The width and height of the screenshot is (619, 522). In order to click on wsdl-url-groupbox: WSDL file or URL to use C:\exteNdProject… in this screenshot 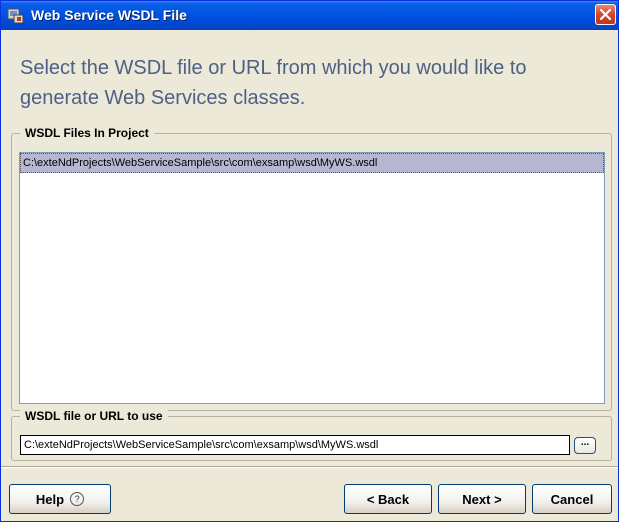, I will do `click(311, 435)`.